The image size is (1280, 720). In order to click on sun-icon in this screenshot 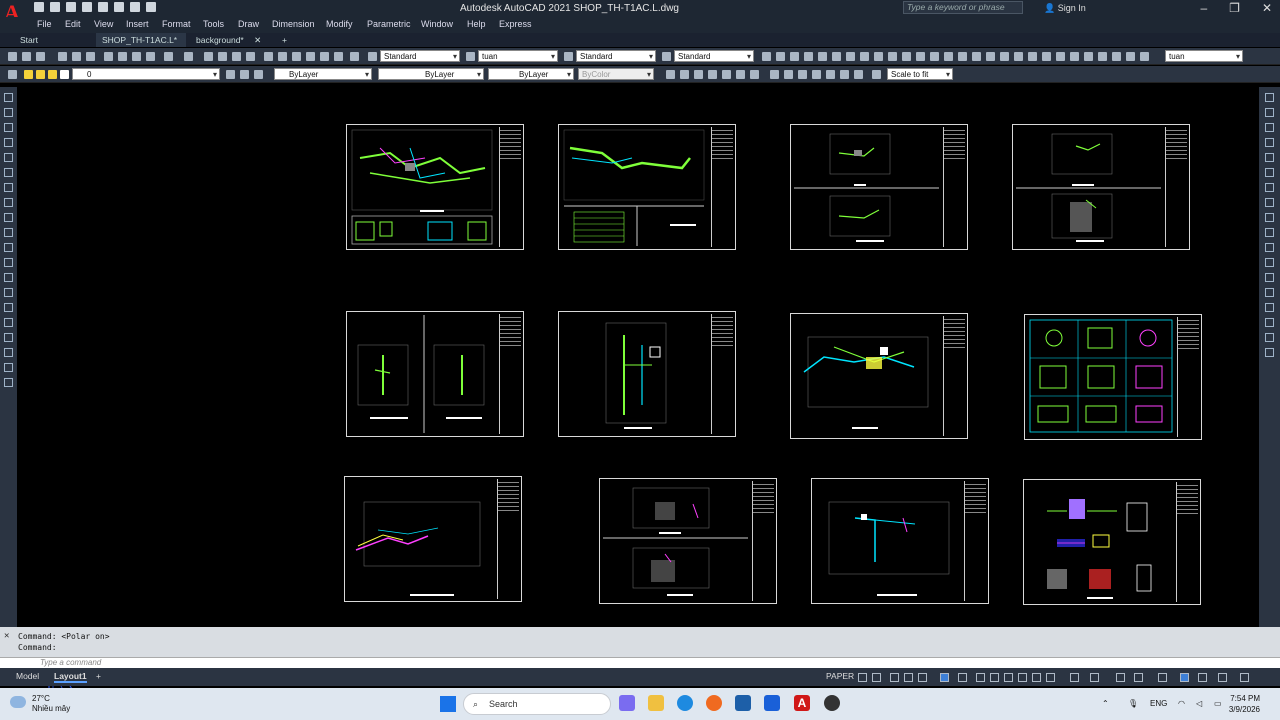, I will do `click(40, 74)`.